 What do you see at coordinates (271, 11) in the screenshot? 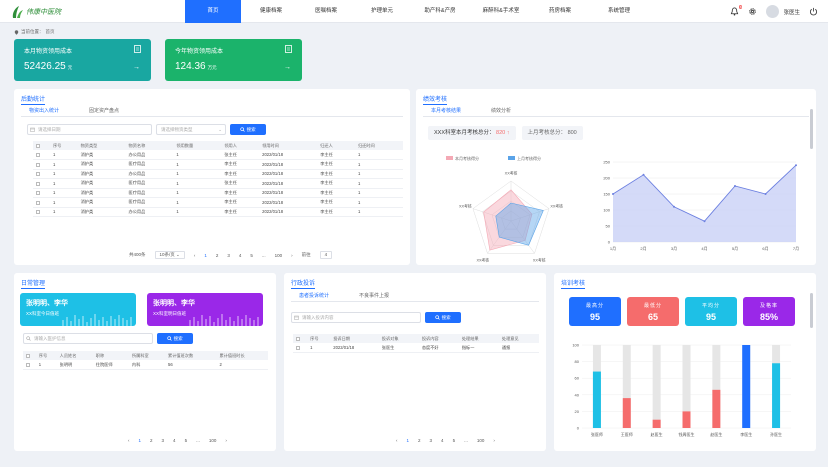
I see `nav-item-1: 健康档案` at bounding box center [271, 11].